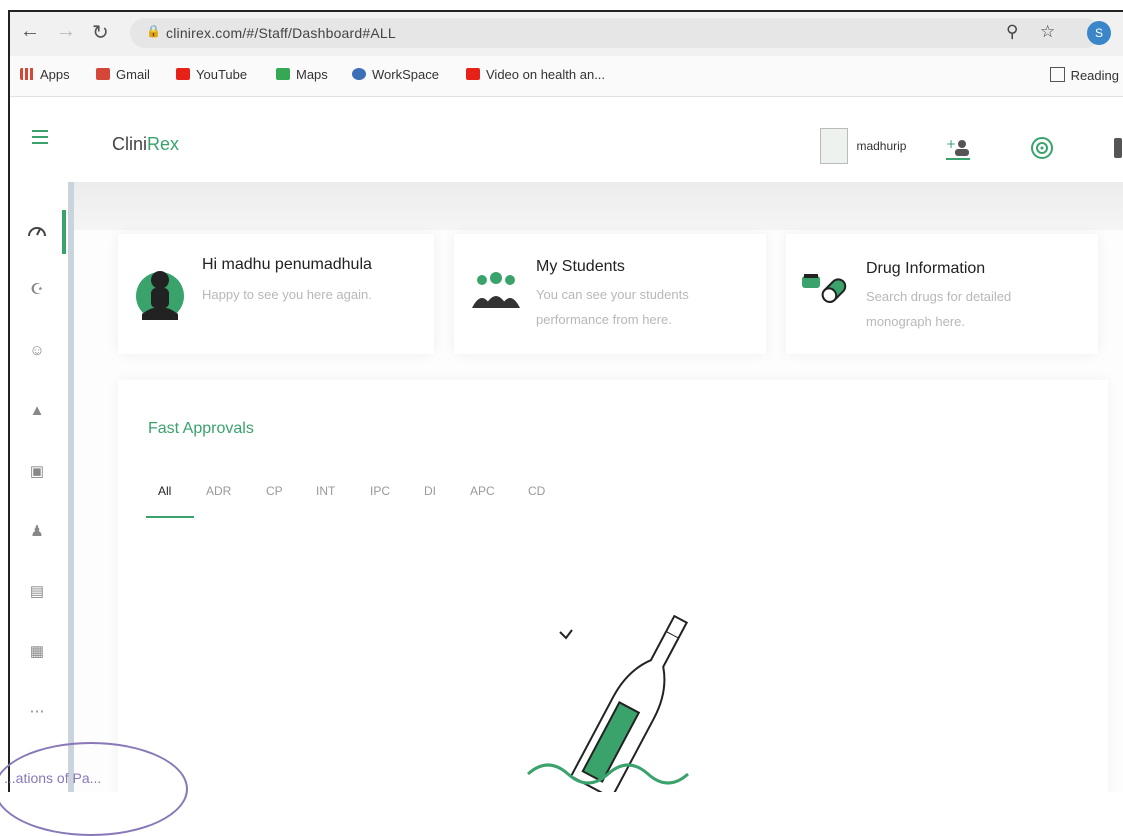  I want to click on reload-icon: ↻, so click(100, 32).